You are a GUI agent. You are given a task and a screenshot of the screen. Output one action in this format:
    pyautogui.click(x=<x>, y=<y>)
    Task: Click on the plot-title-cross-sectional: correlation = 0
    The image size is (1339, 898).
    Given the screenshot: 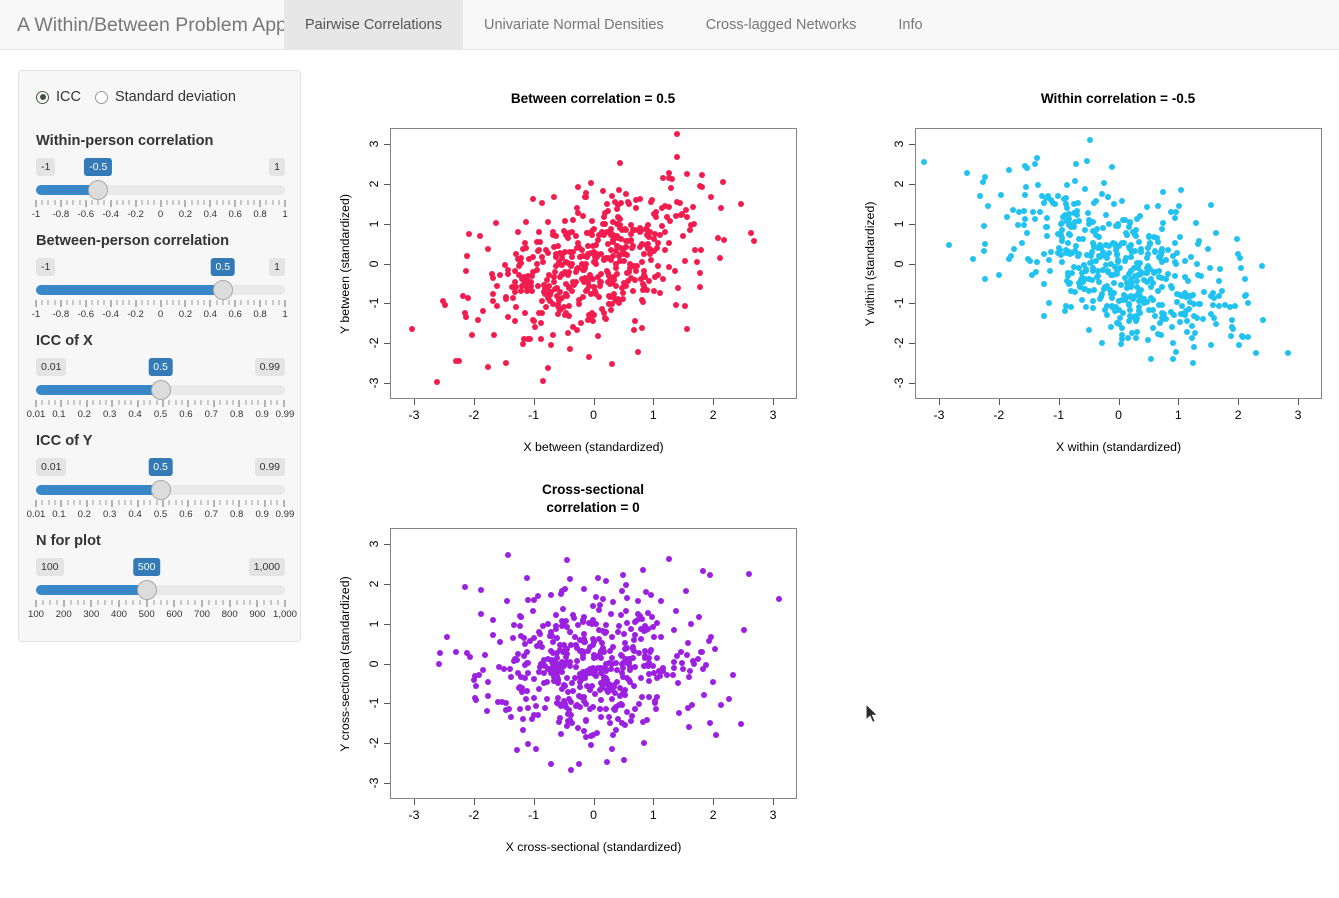 What is the action you would take?
    pyautogui.click(x=593, y=507)
    